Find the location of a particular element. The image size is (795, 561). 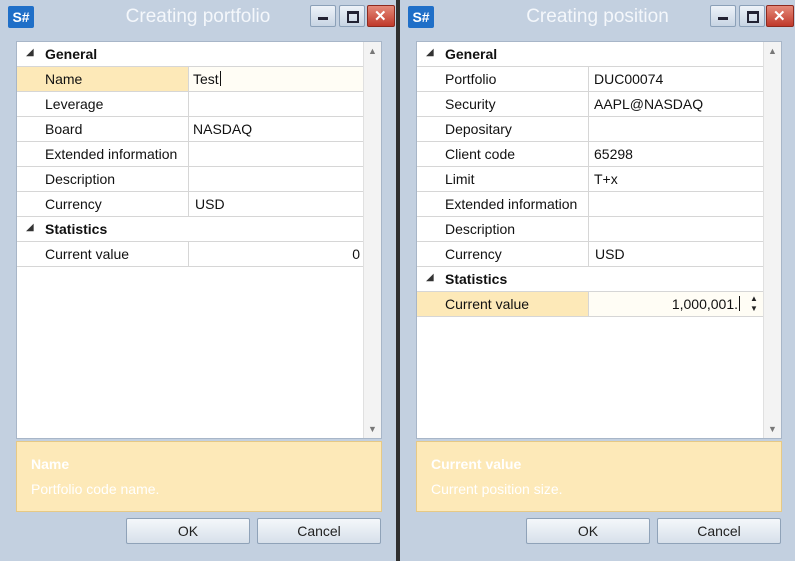

property-label: Portfolio is located at coordinates (471, 79).